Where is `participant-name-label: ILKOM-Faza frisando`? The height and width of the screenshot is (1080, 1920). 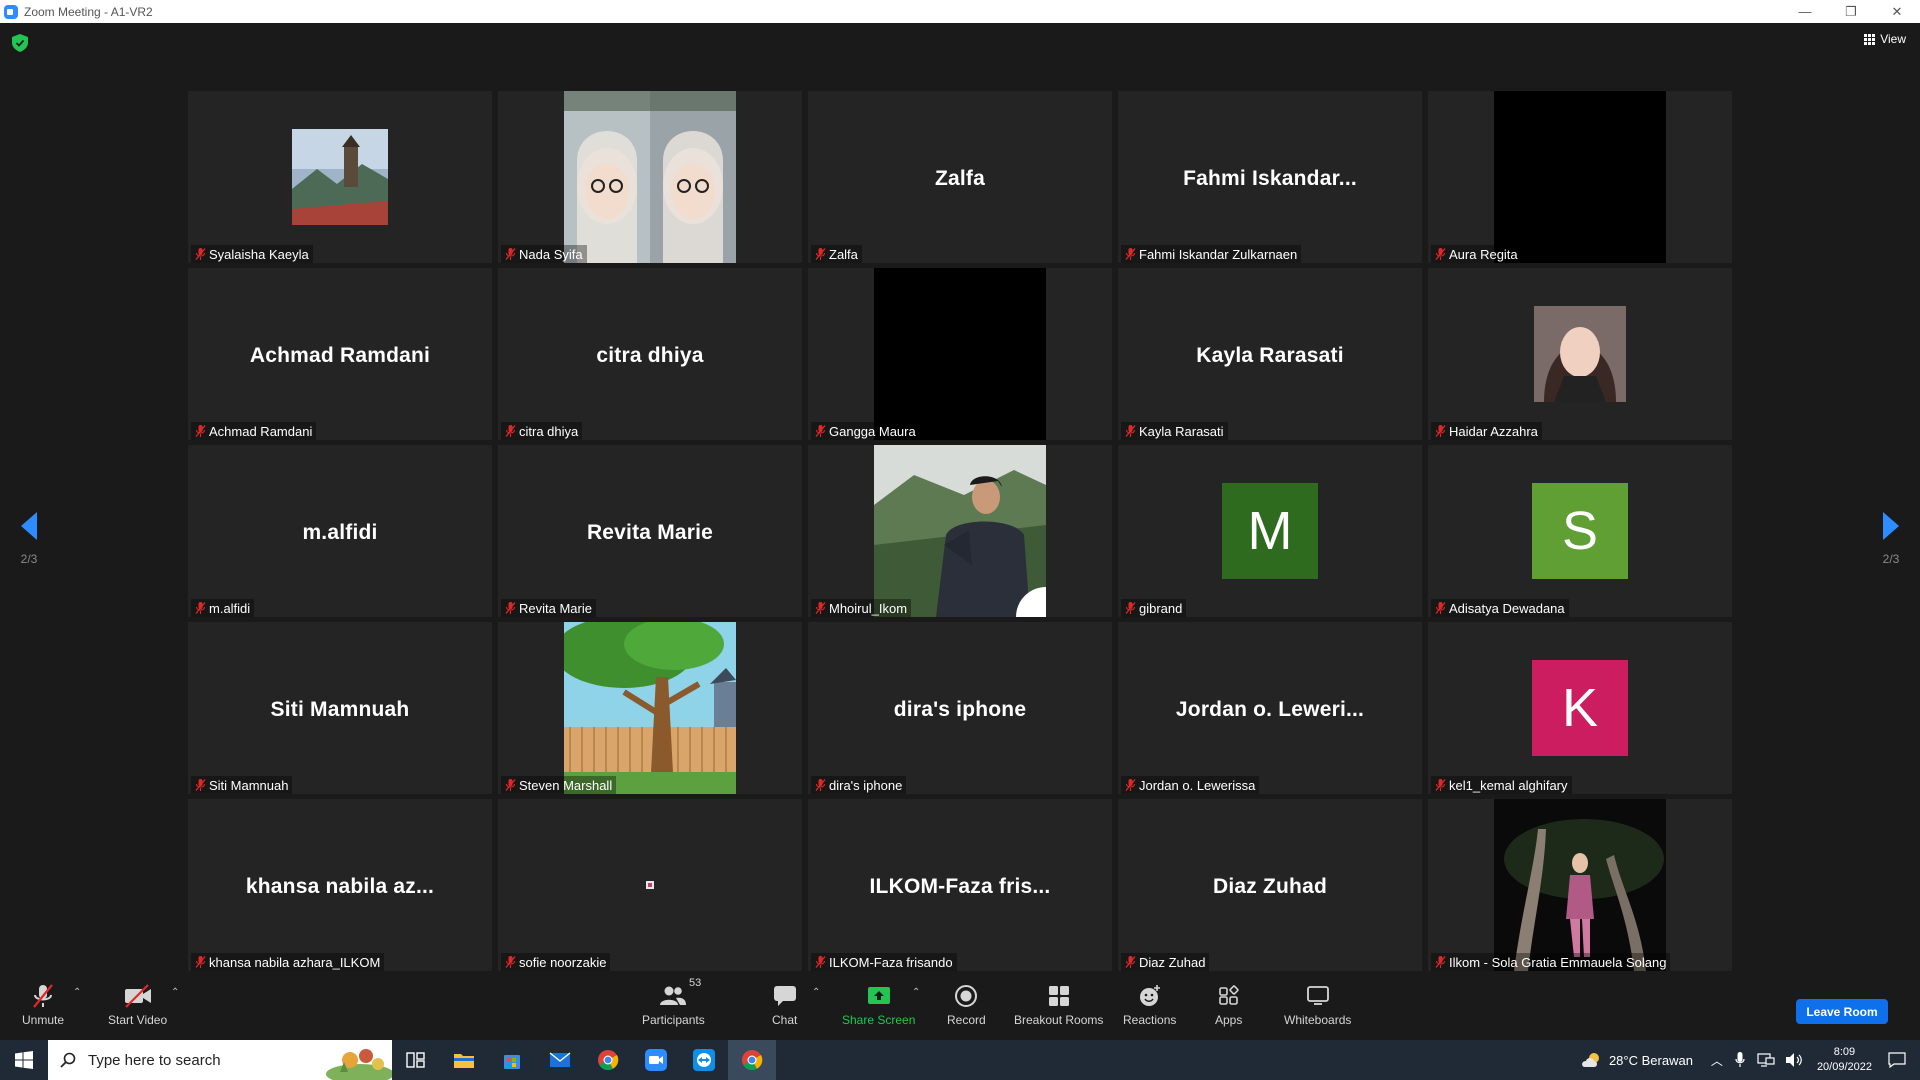
participant-name-label: ILKOM-Faza frisando is located at coordinates (884, 962).